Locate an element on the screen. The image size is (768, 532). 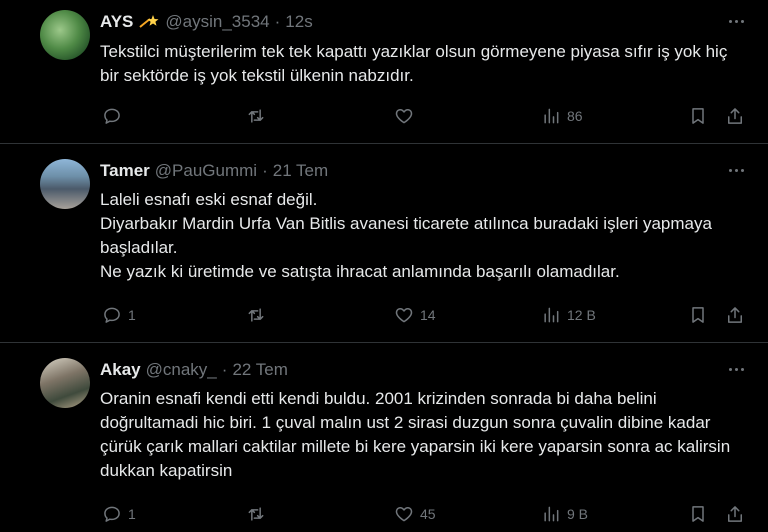
shooting-star-icon is located at coordinates (149, 21).